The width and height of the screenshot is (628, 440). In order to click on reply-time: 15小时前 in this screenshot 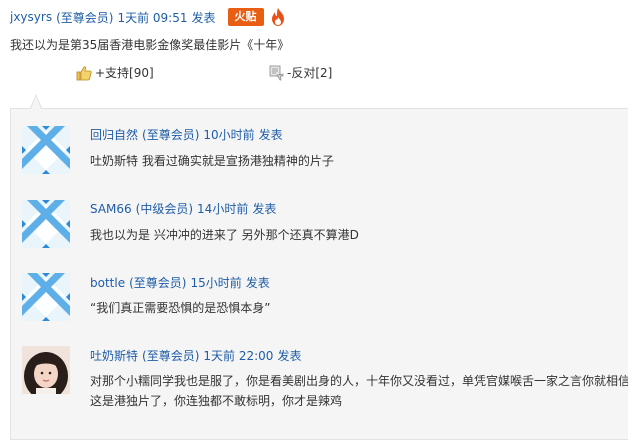, I will do `click(216, 283)`.